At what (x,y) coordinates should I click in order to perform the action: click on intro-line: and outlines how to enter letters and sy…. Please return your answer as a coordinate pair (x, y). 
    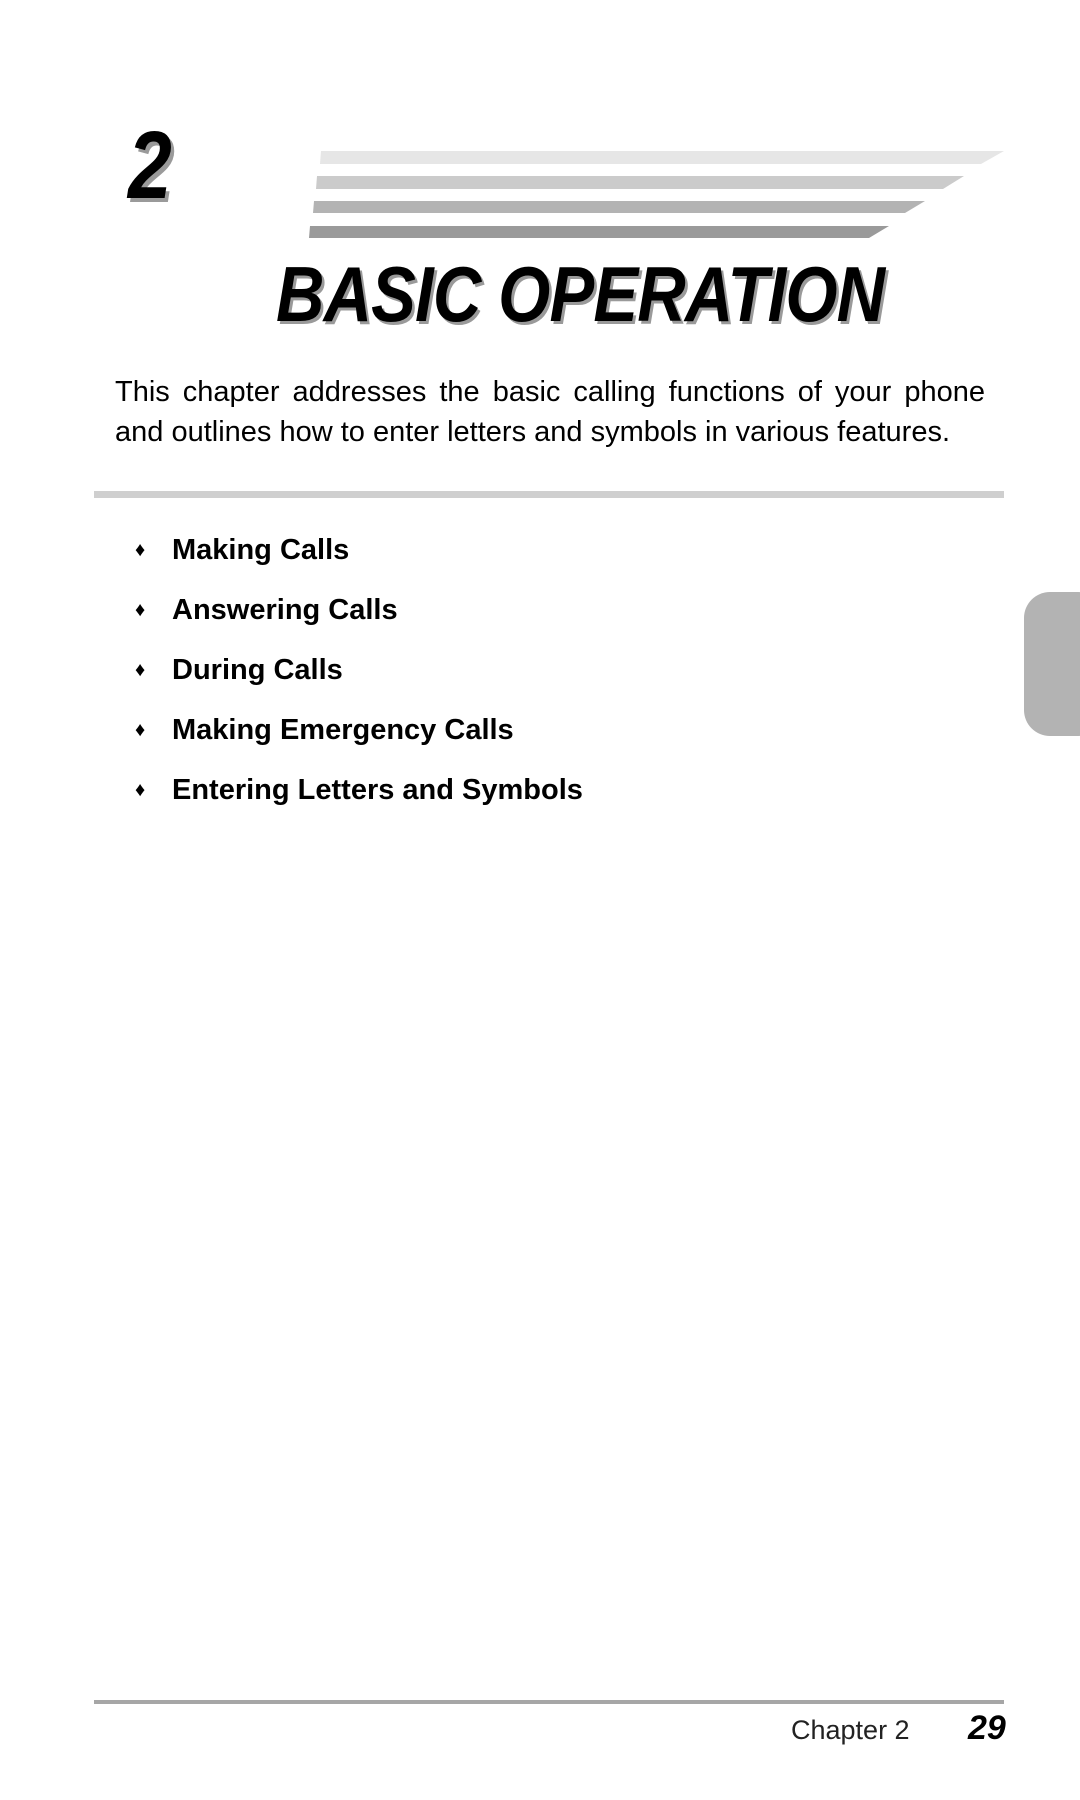
    Looking at the image, I should click on (533, 432).